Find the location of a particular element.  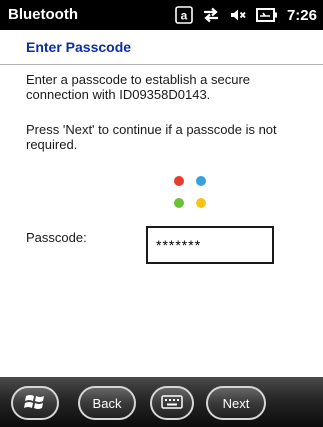

bottom-bar: Back Next is located at coordinates (161, 402).